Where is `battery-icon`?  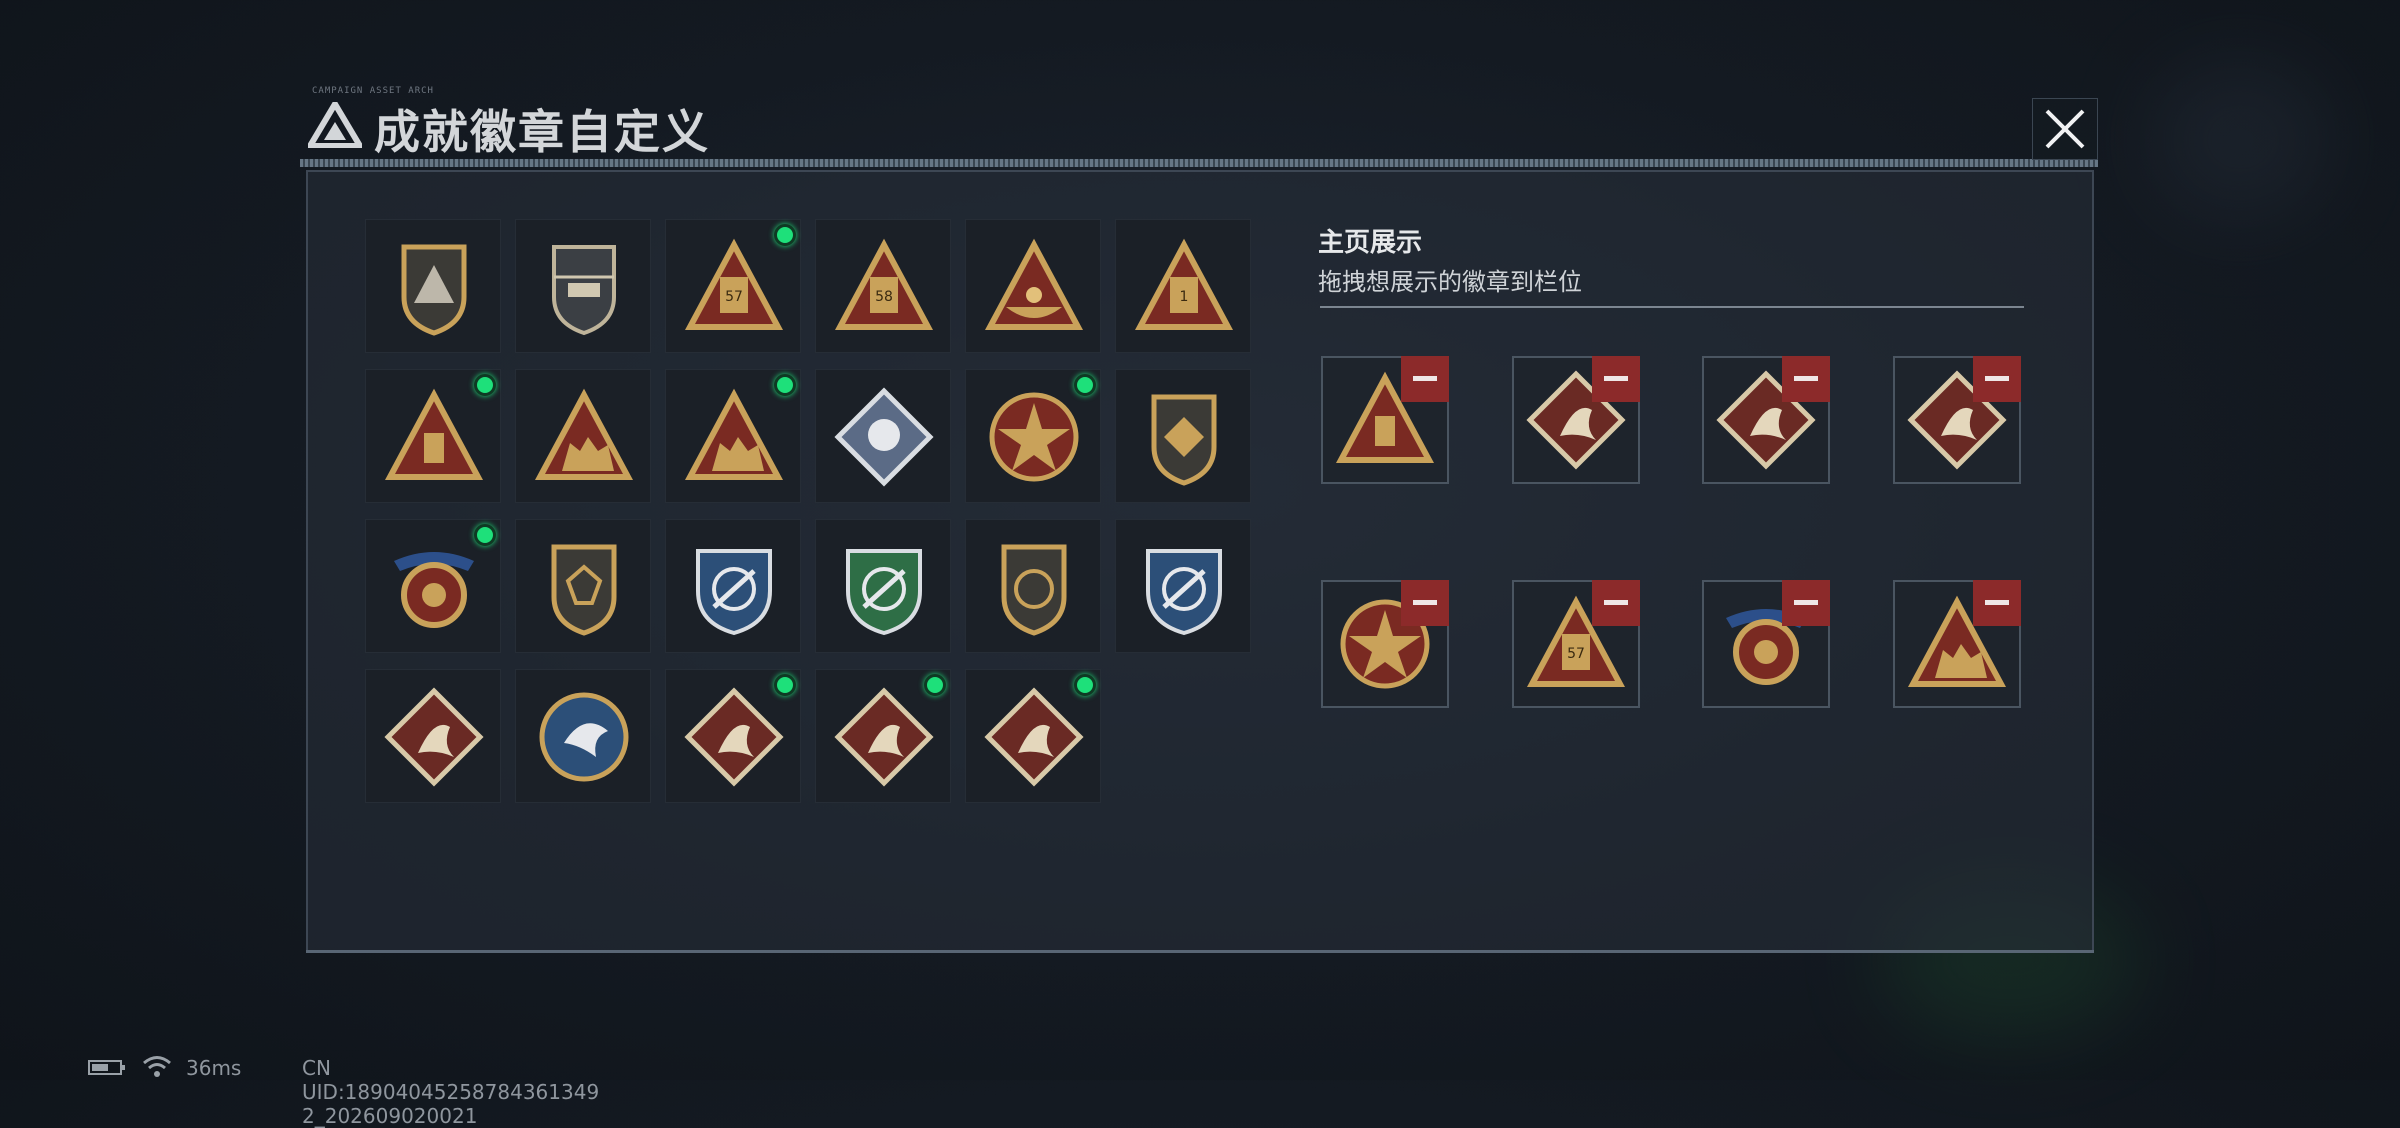 battery-icon is located at coordinates (106, 1067).